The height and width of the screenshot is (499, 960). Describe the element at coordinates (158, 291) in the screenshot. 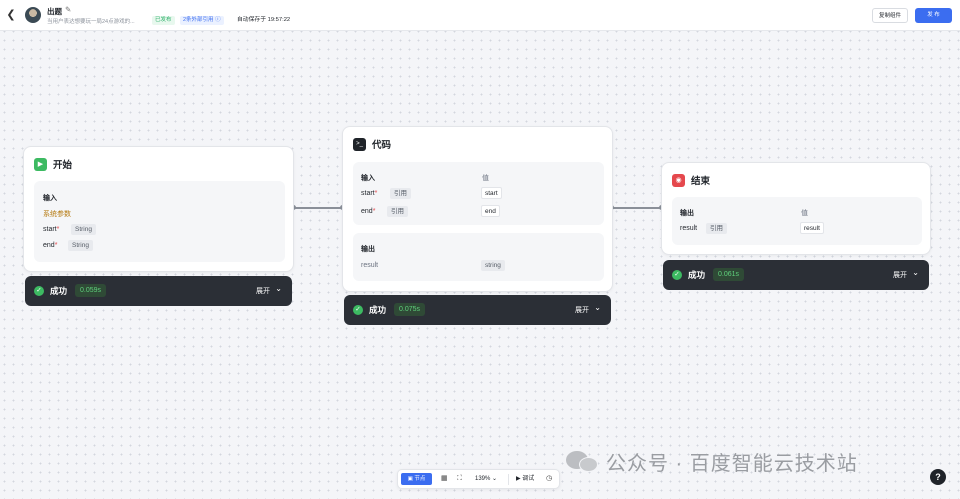

I see `start-status-bar: ✓ 成功 0.059s 展开 ⌄` at that location.